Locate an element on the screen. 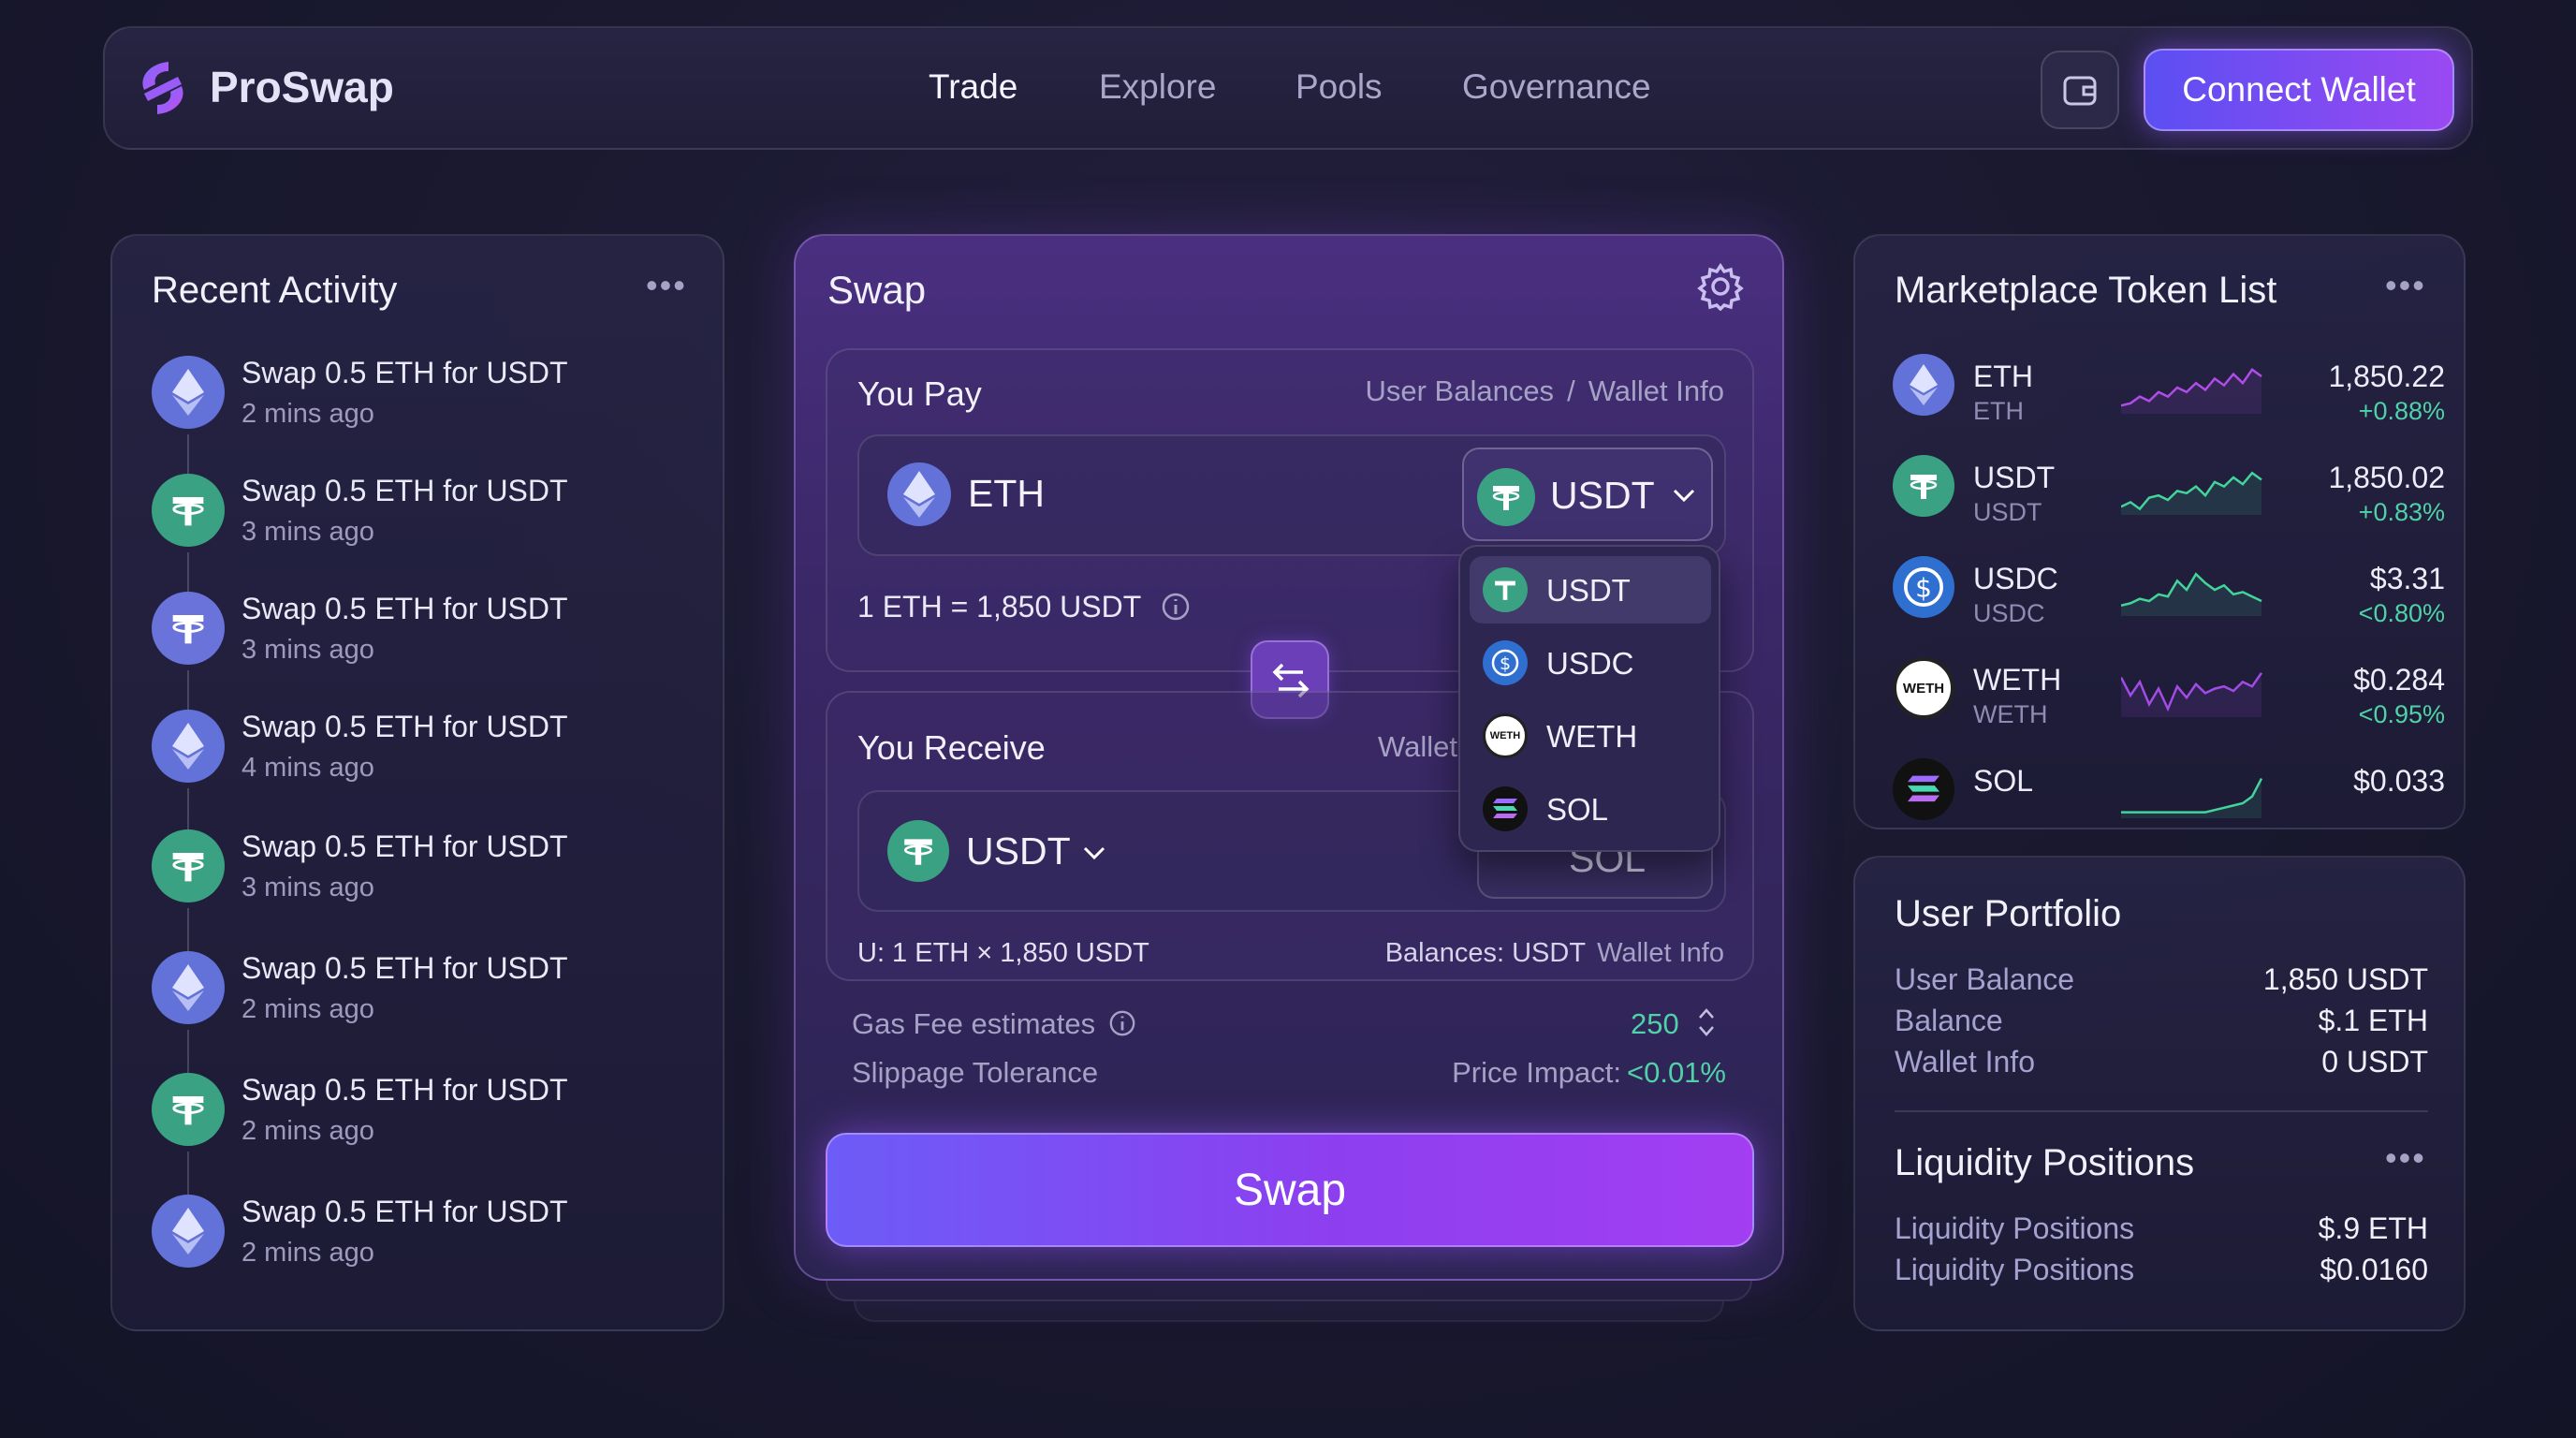 The height and width of the screenshot is (1438, 2576). slippage-label: Slippage Tolerance is located at coordinates (975, 1073).